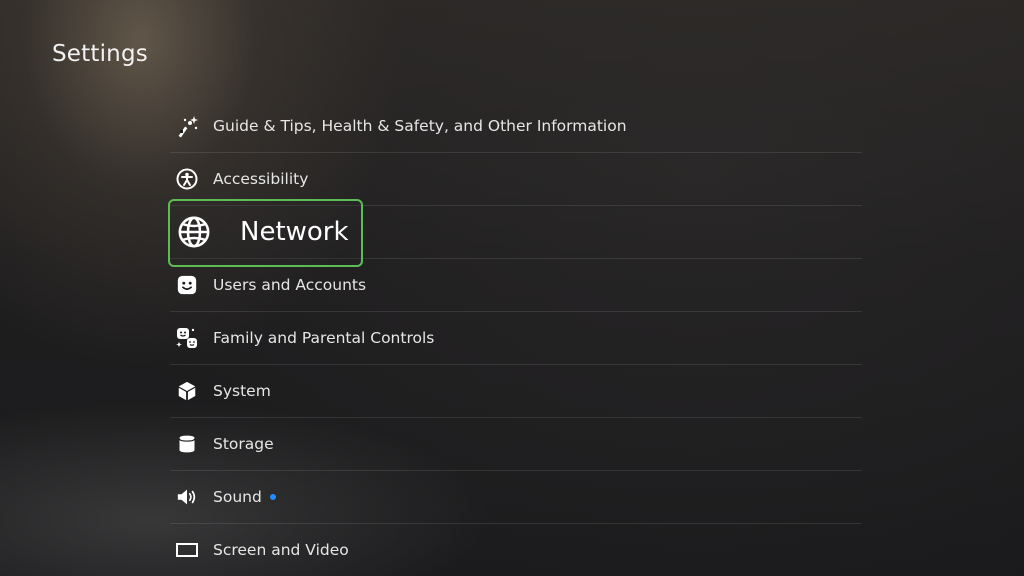  I want to click on menu-item-users-accounts: Users and Accounts, so click(516, 285).